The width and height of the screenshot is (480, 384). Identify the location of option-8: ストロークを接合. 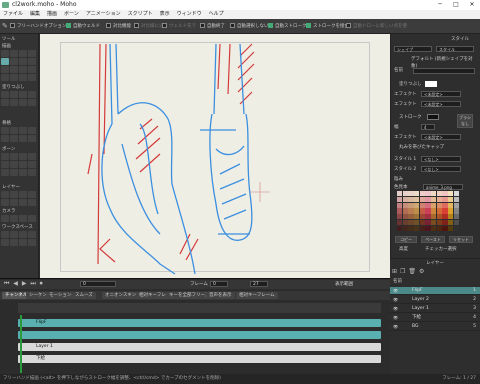
(327, 26).